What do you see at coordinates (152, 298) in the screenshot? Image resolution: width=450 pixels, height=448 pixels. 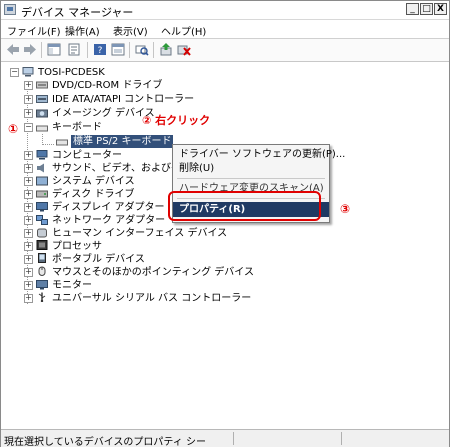 I see `tree-item-label: ユニバーサル シリアル バス コントローラー` at bounding box center [152, 298].